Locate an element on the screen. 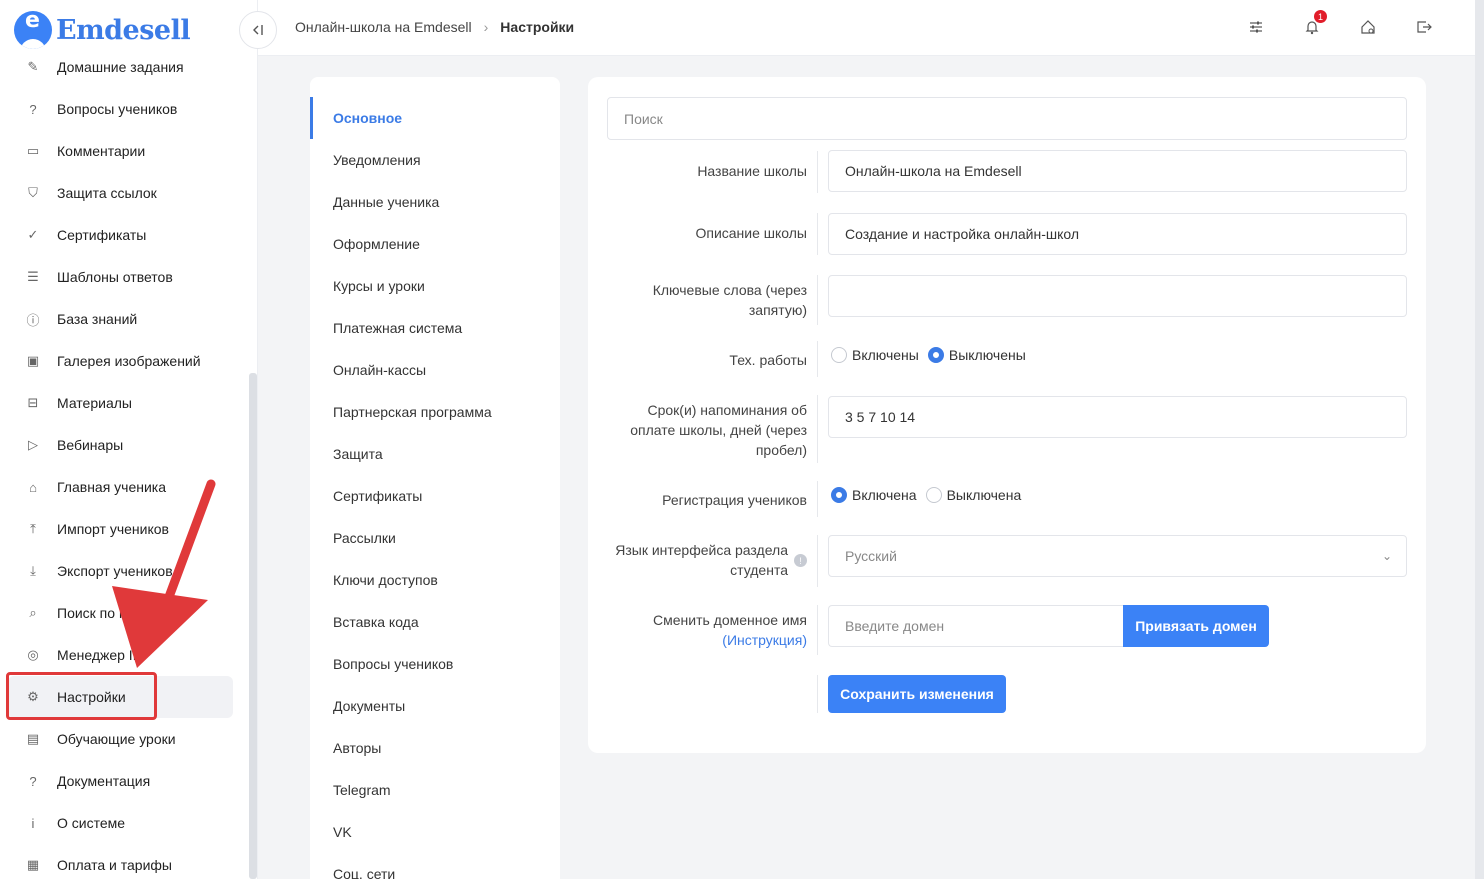 This screenshot has height=879, width=1484. settings-nav-item: Онлайн-кассы is located at coordinates (435, 370).